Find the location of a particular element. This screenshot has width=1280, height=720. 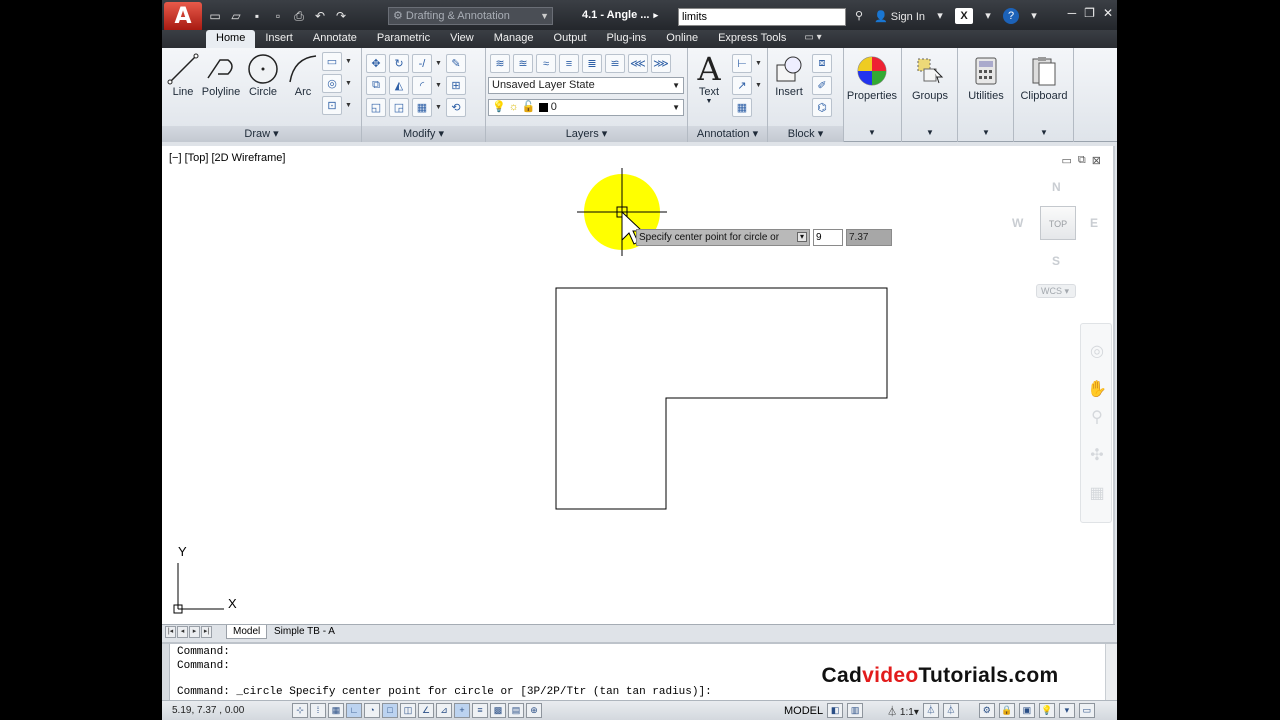

open-icon: ▱ is located at coordinates (236, 16).